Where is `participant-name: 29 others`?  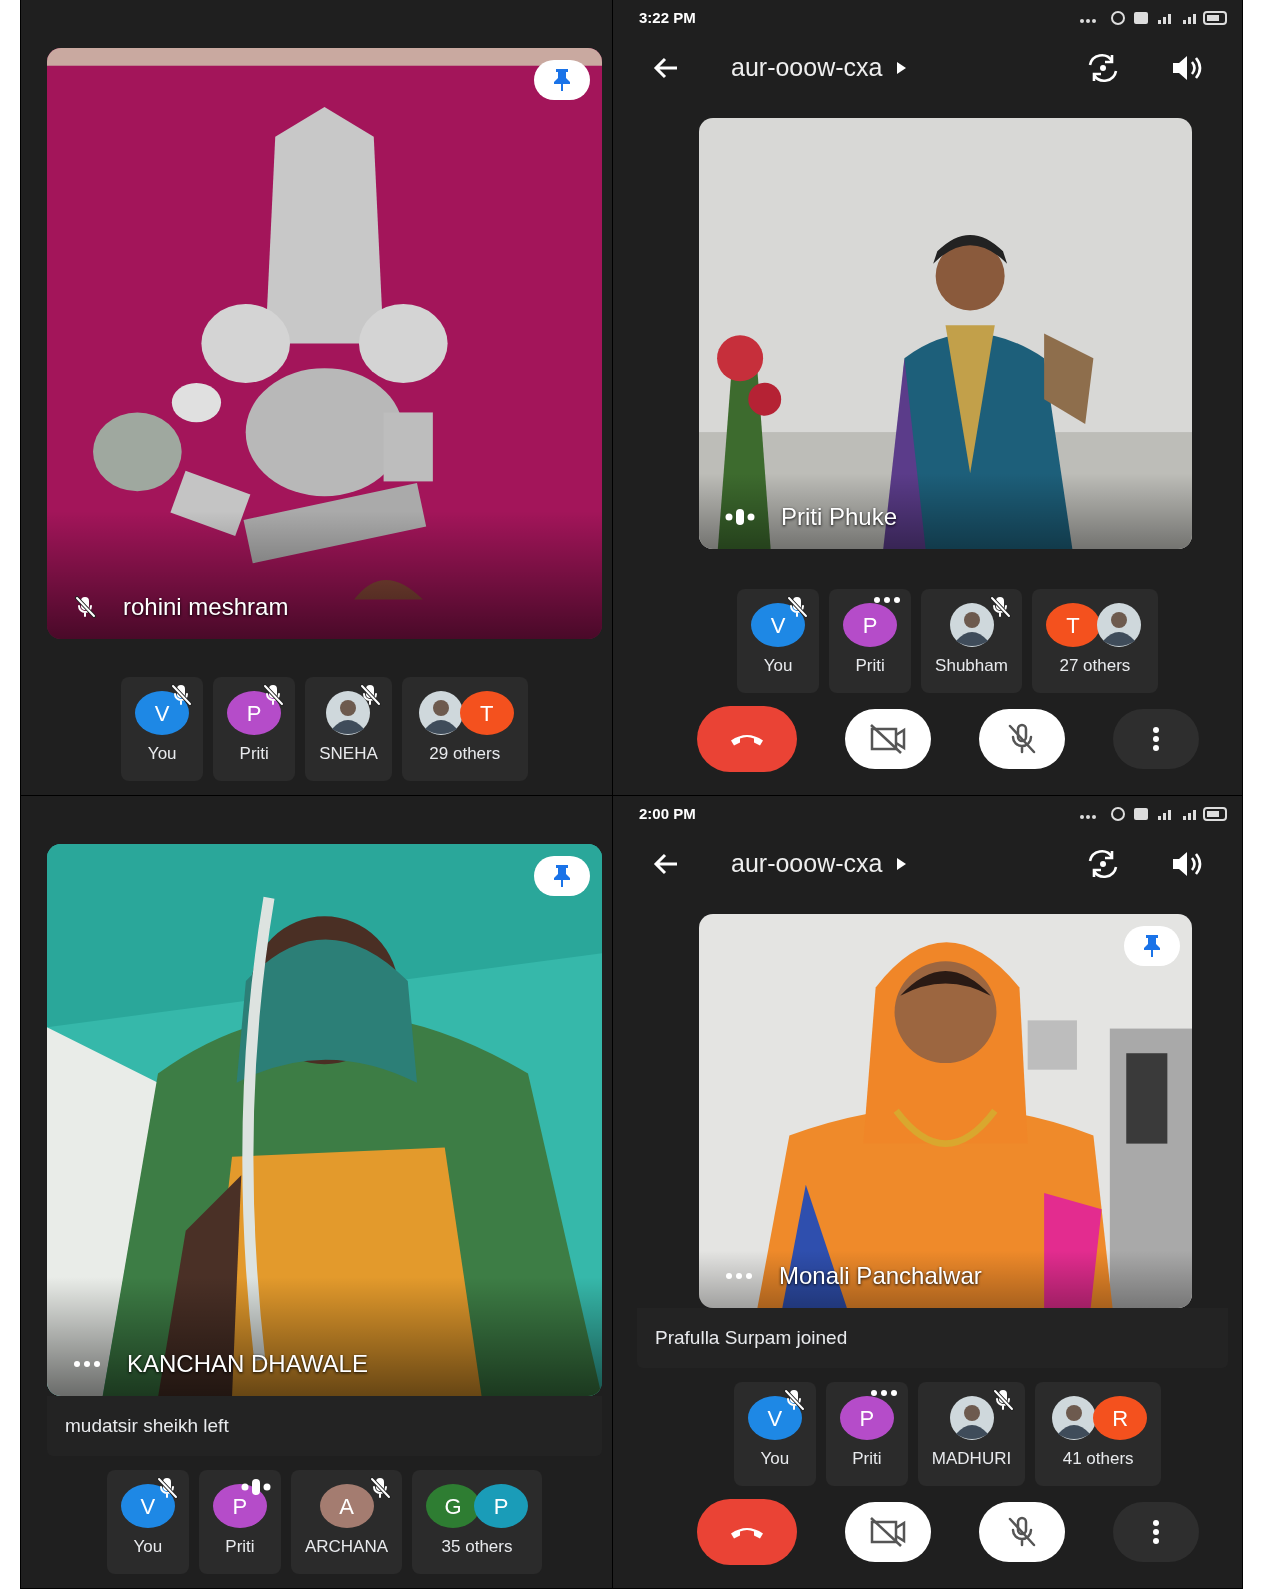 participant-name: 29 others is located at coordinates (465, 754).